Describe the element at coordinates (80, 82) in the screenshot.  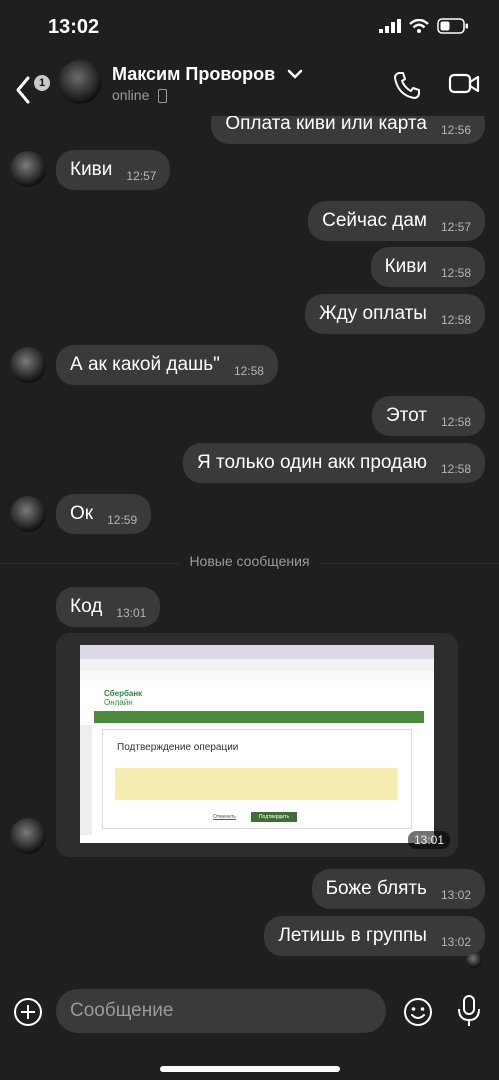
I see `contact-avatar` at that location.